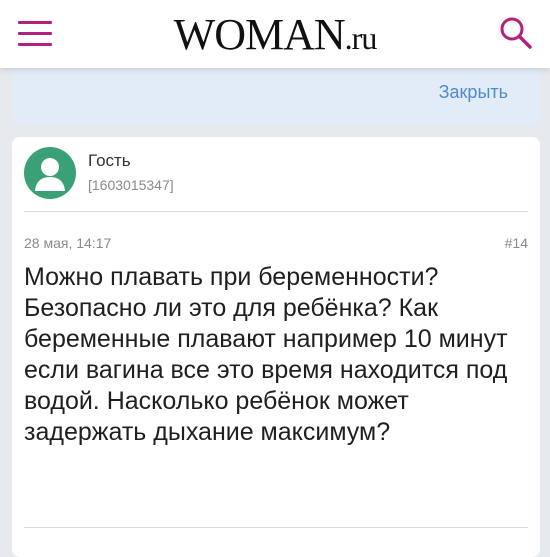  I want to click on logo-text: WOMAN, so click(259, 34).